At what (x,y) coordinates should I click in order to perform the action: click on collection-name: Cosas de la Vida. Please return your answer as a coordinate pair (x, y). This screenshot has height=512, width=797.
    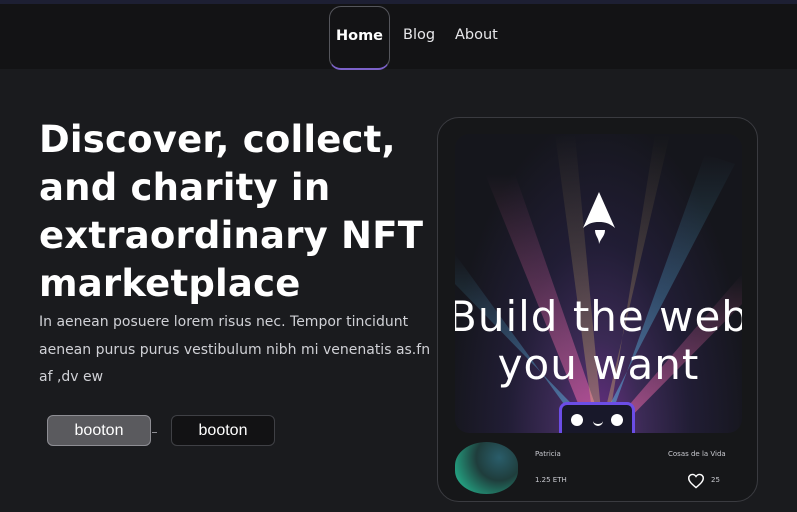
    Looking at the image, I should click on (697, 454).